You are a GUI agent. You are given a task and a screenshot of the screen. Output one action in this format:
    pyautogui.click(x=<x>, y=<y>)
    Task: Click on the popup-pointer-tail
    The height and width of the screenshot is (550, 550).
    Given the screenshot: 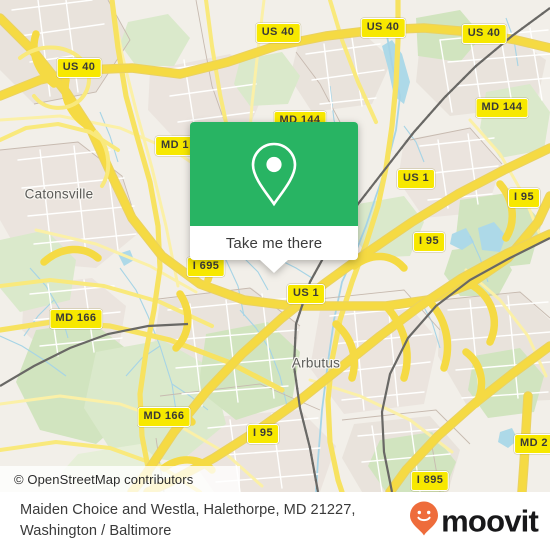 What is the action you would take?
    pyautogui.click(x=274, y=266)
    